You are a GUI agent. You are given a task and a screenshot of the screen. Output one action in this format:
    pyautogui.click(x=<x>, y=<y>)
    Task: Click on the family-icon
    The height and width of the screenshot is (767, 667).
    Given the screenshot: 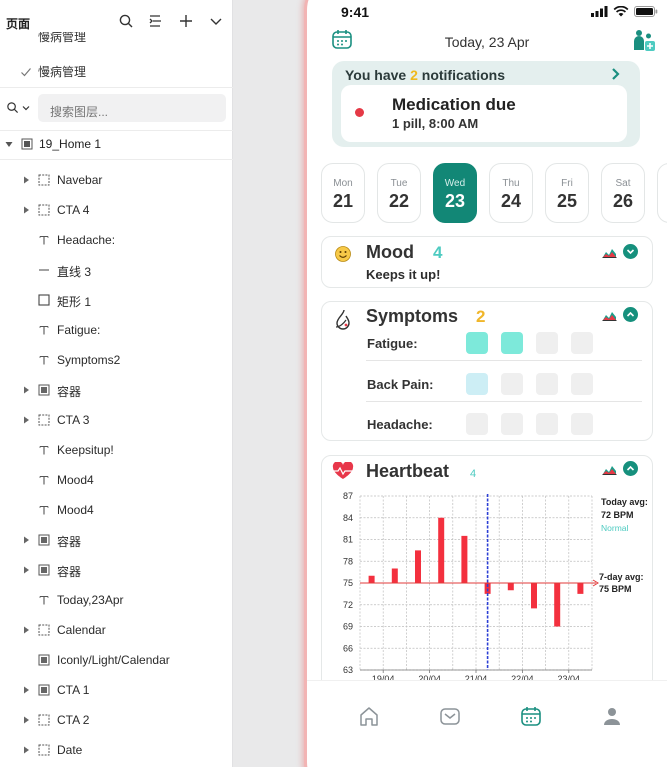 What is the action you would take?
    pyautogui.click(x=644, y=40)
    